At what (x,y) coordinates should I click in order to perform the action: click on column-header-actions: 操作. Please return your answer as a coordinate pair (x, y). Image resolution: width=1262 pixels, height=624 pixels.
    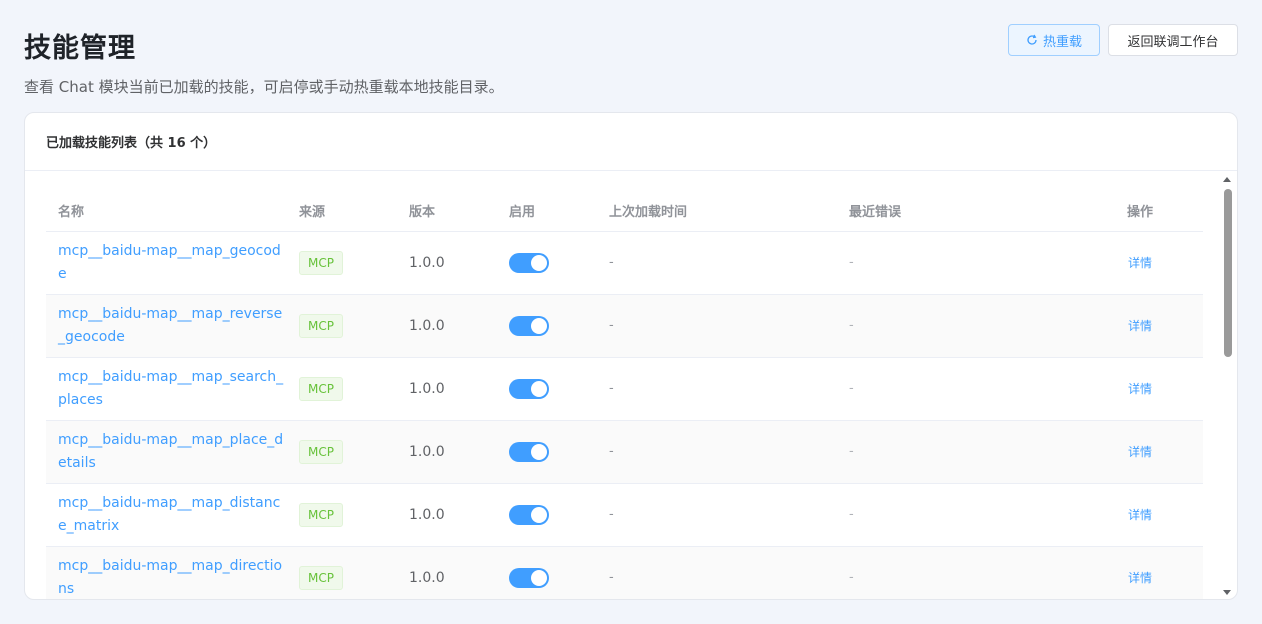
    Looking at the image, I should click on (1140, 201).